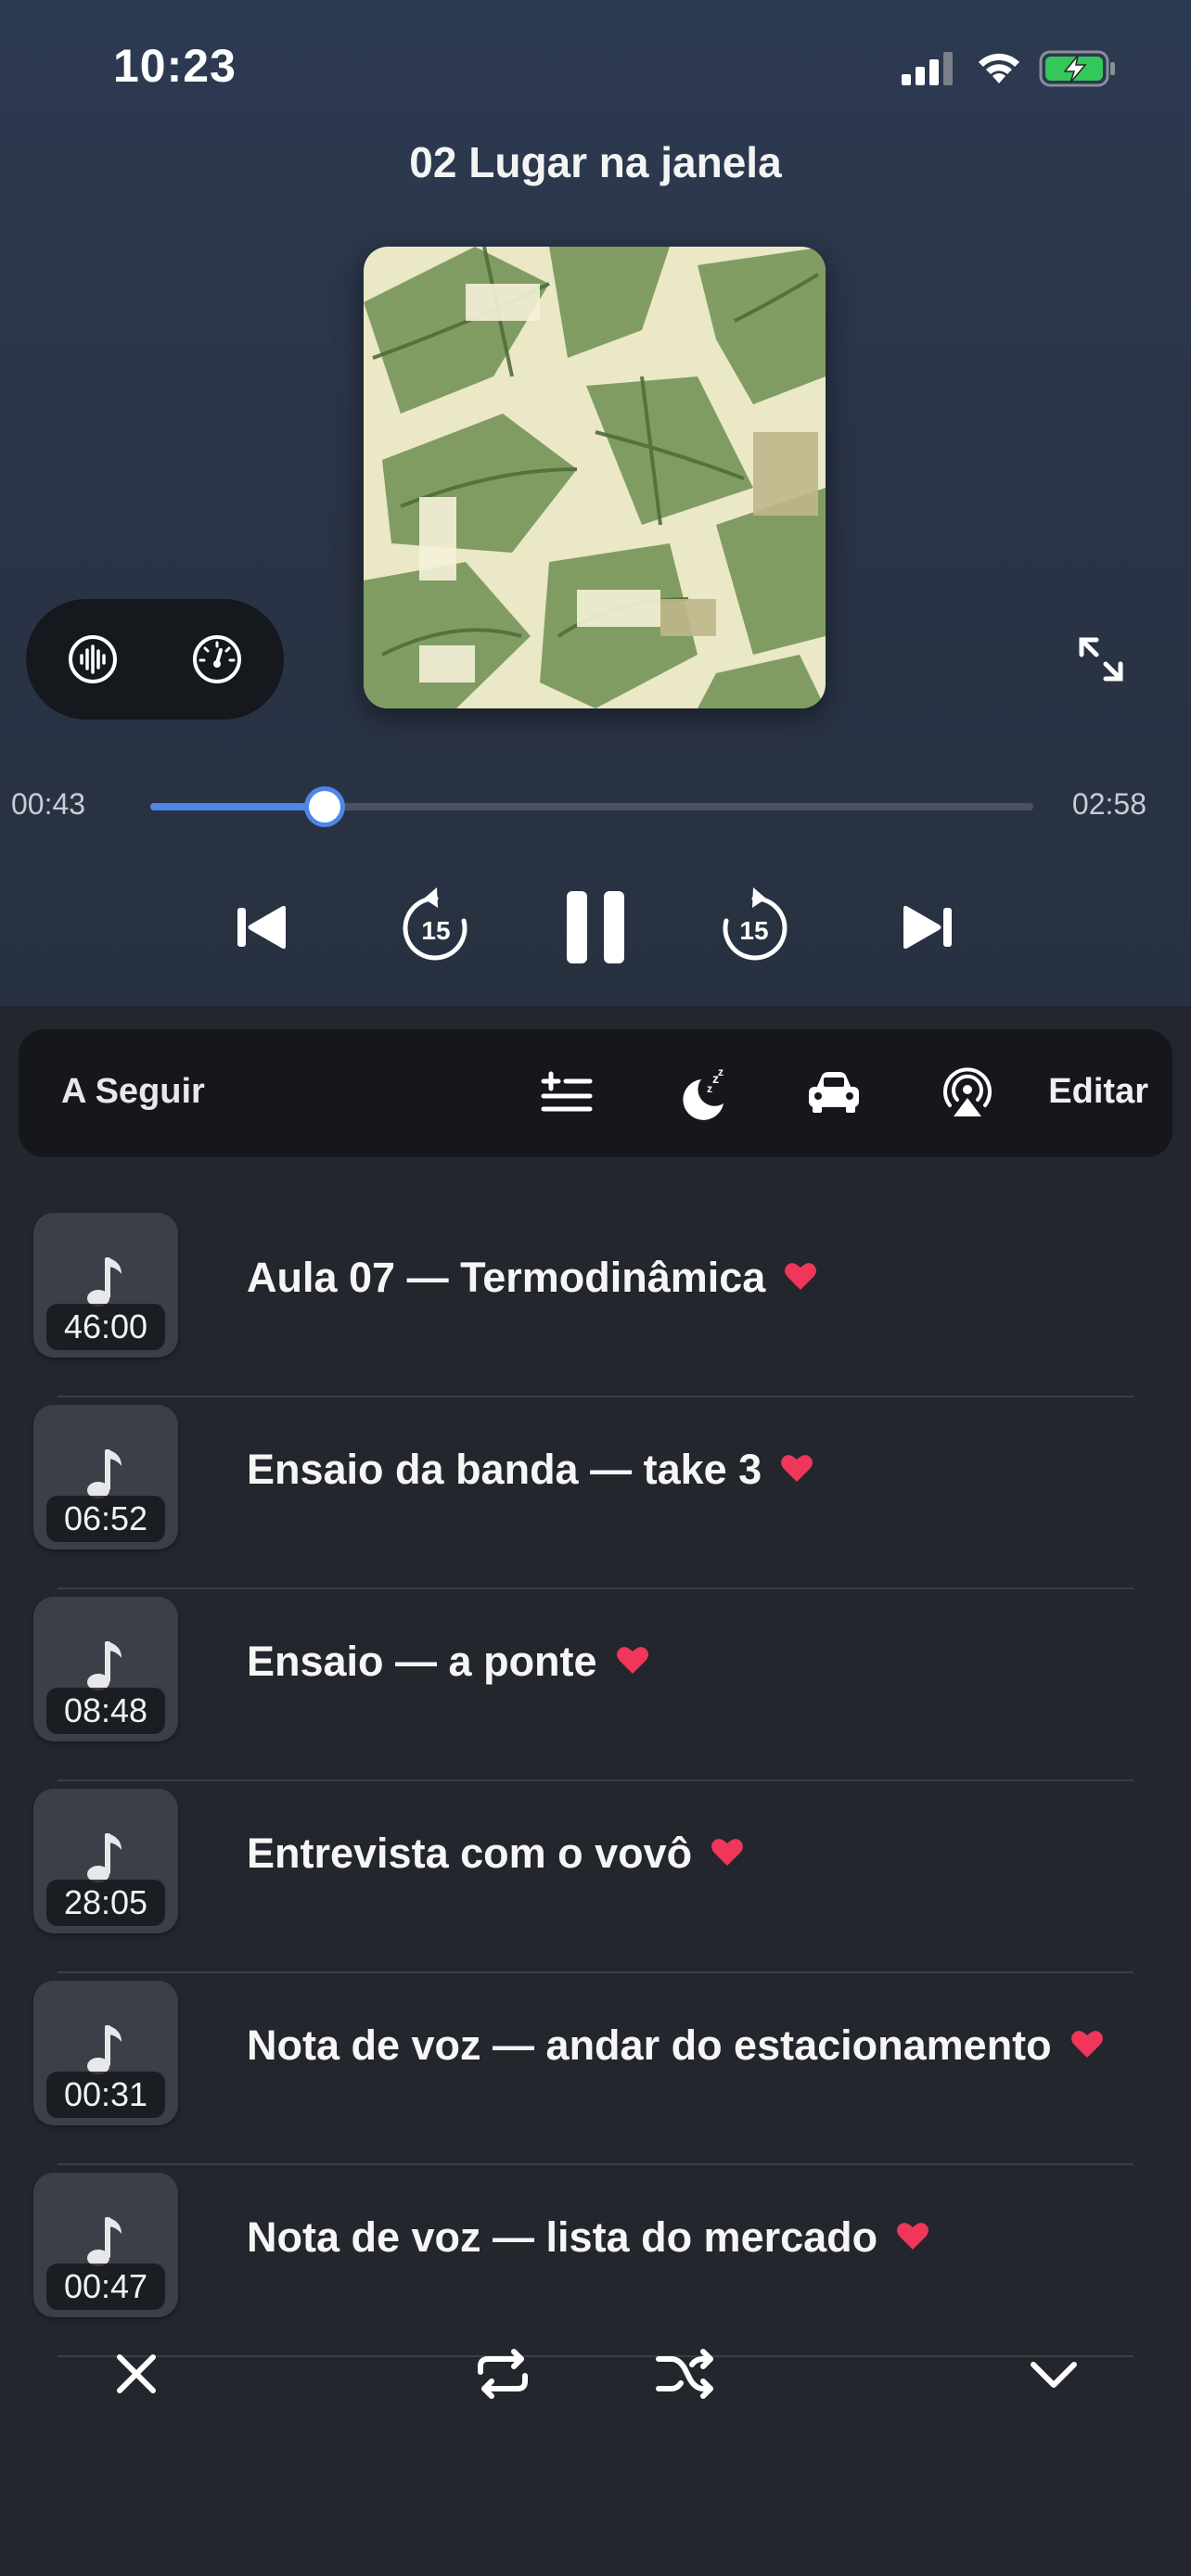 The height and width of the screenshot is (2576, 1191). I want to click on queue-item: 06:52 Ensaio da banda — take 3, so click(595, 1493).